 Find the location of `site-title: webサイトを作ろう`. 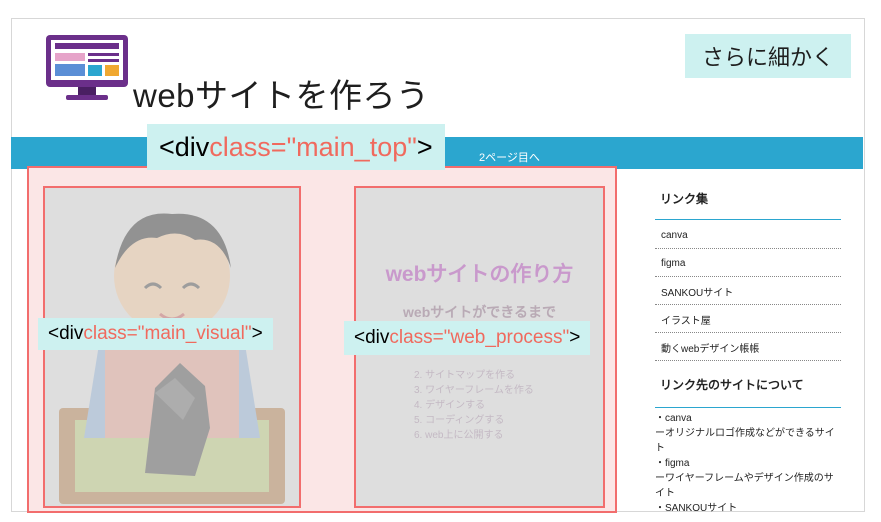

site-title: webサイトを作ろう is located at coordinates (281, 95).